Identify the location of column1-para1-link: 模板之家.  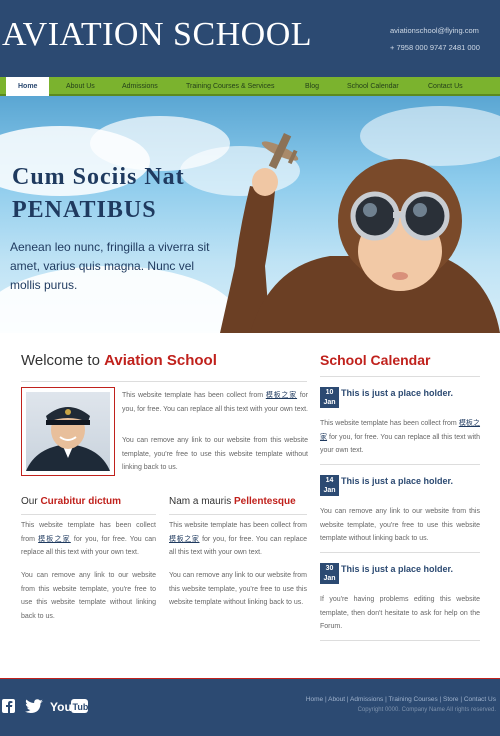
(54, 539).